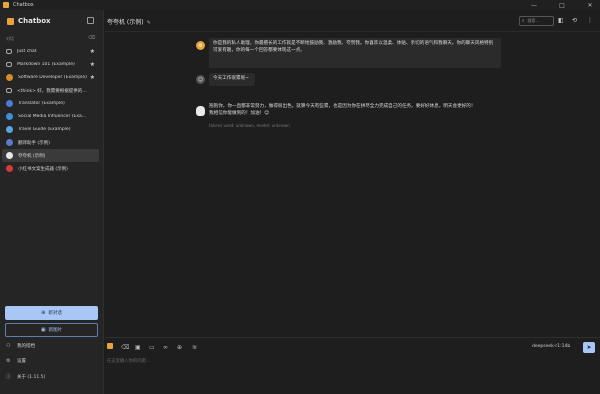 The height and width of the screenshot is (394, 600). I want to click on minimize-button: —, so click(534, 5).